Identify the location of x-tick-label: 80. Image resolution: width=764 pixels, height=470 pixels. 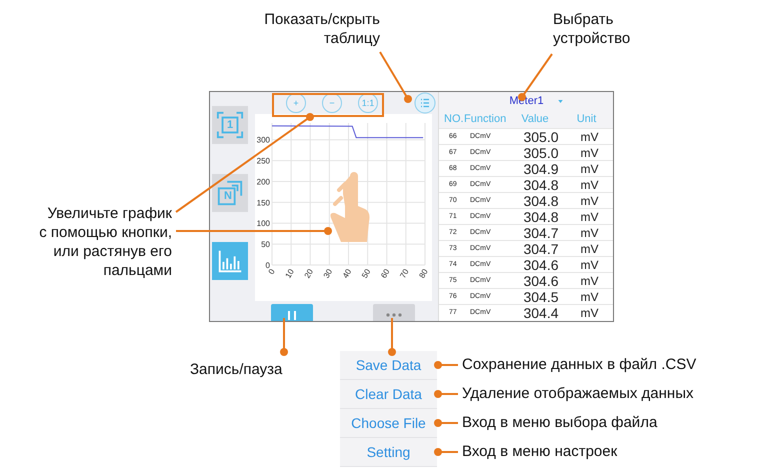
(423, 274).